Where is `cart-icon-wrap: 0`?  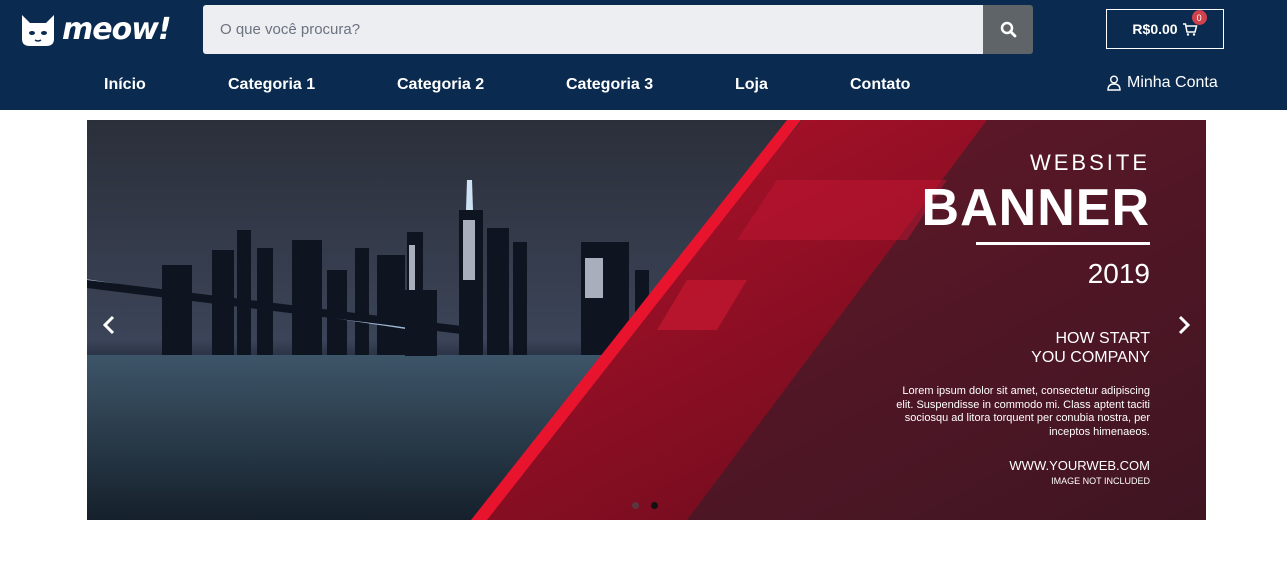 cart-icon-wrap: 0 is located at coordinates (1194, 23).